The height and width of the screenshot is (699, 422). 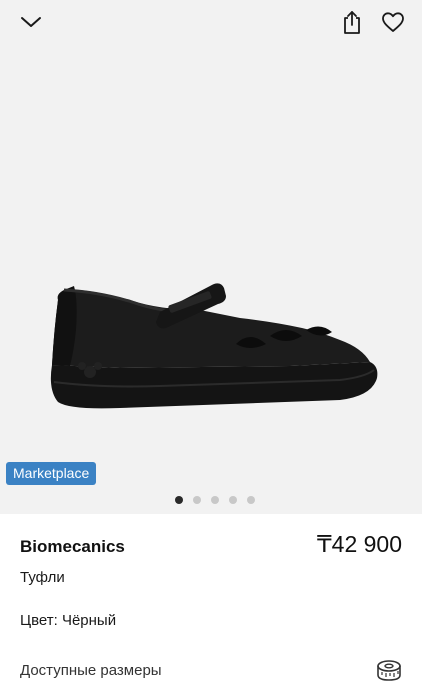 I want to click on gallery-pagination, so click(x=211, y=500).